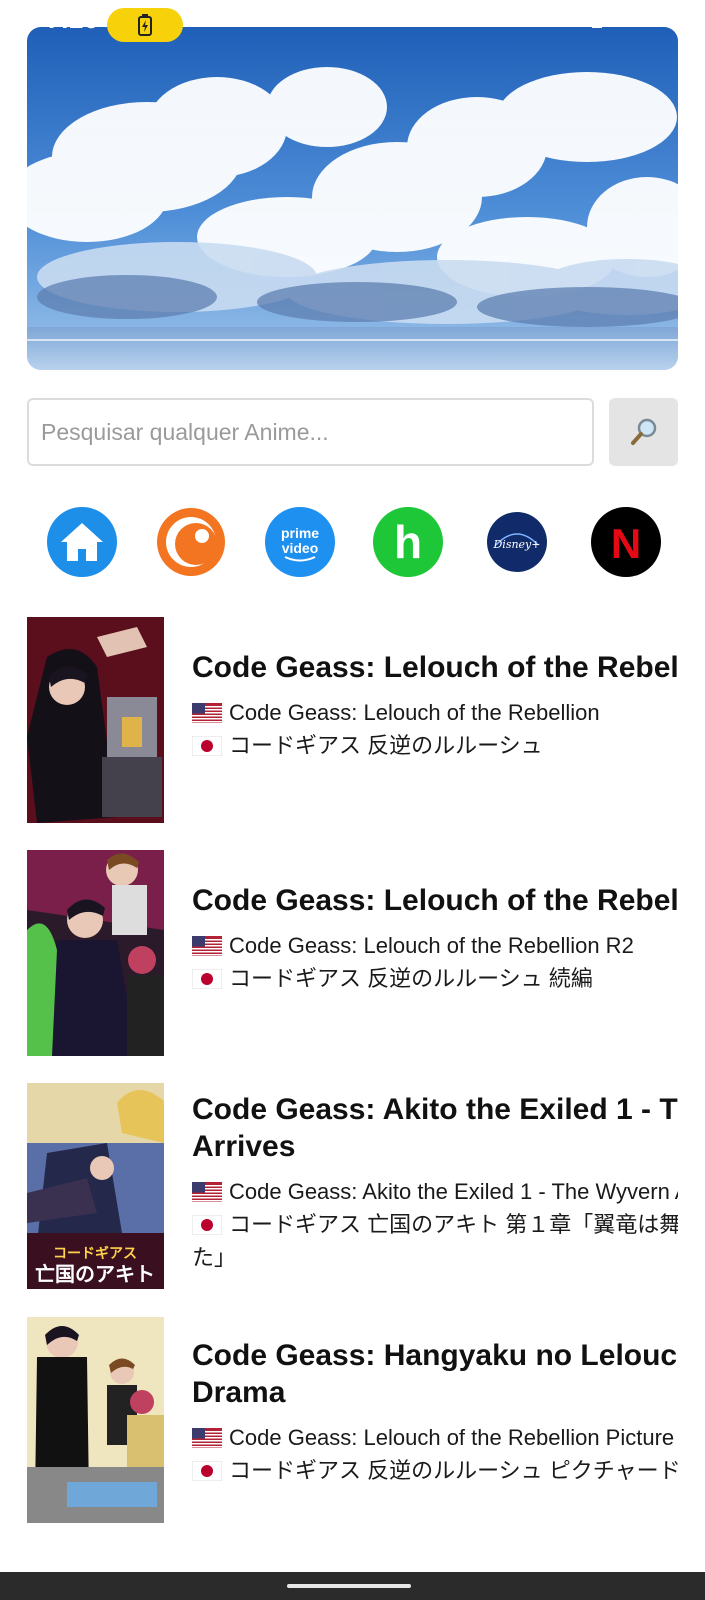 This screenshot has width=705, height=1600. I want to click on disney-label: Disney+, so click(516, 544).